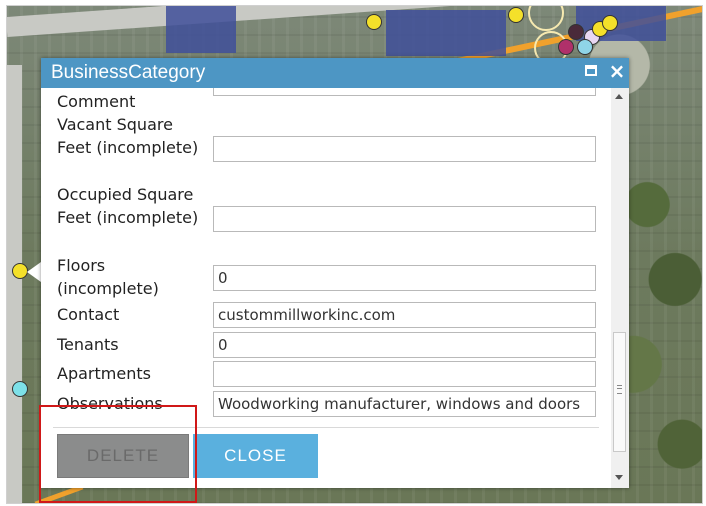 This screenshot has height=506, width=706. Describe the element at coordinates (128, 72) in the screenshot. I see `dialog-title: BusinessCategory` at that location.